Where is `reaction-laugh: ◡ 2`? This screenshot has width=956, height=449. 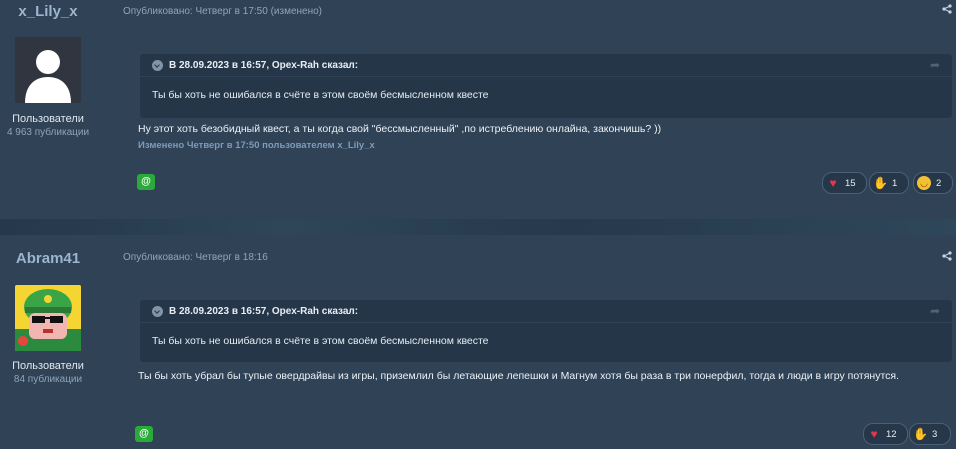 reaction-laugh: ◡ 2 is located at coordinates (933, 183).